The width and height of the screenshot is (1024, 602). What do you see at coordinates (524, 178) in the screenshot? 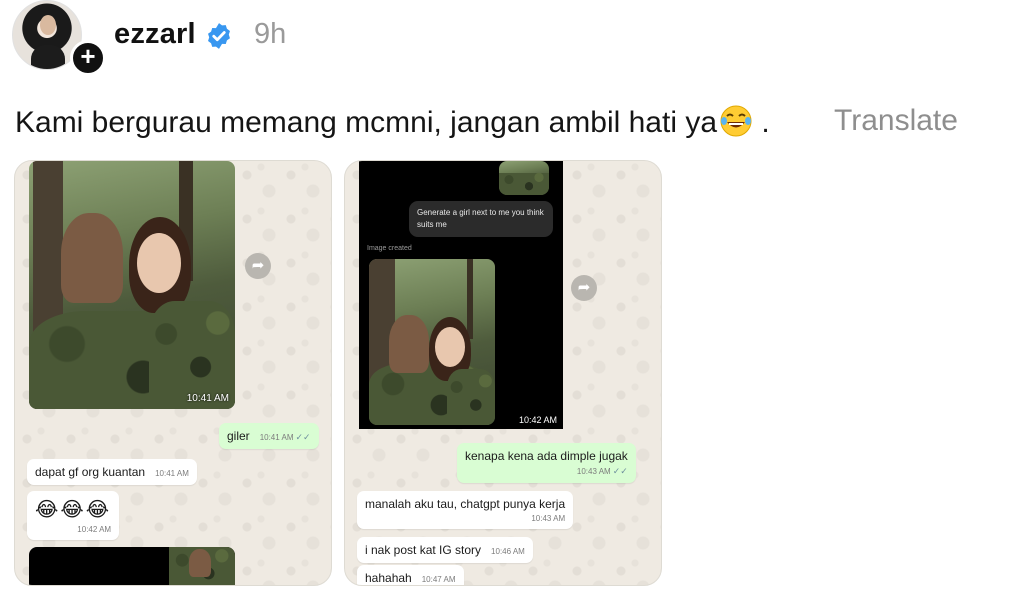
I see `reference-photo-thumb` at bounding box center [524, 178].